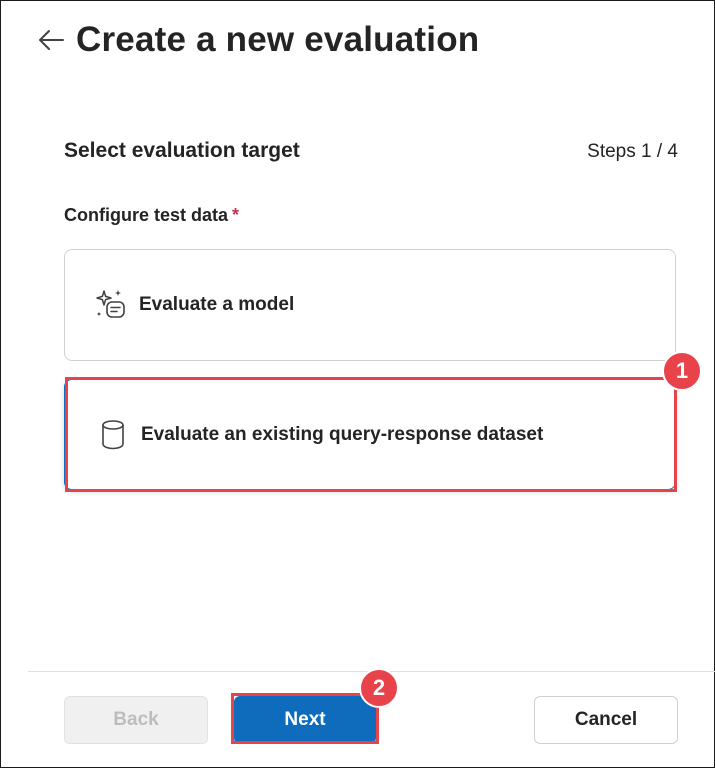  I want to click on step-progress: Steps 1 / 4, so click(632, 151).